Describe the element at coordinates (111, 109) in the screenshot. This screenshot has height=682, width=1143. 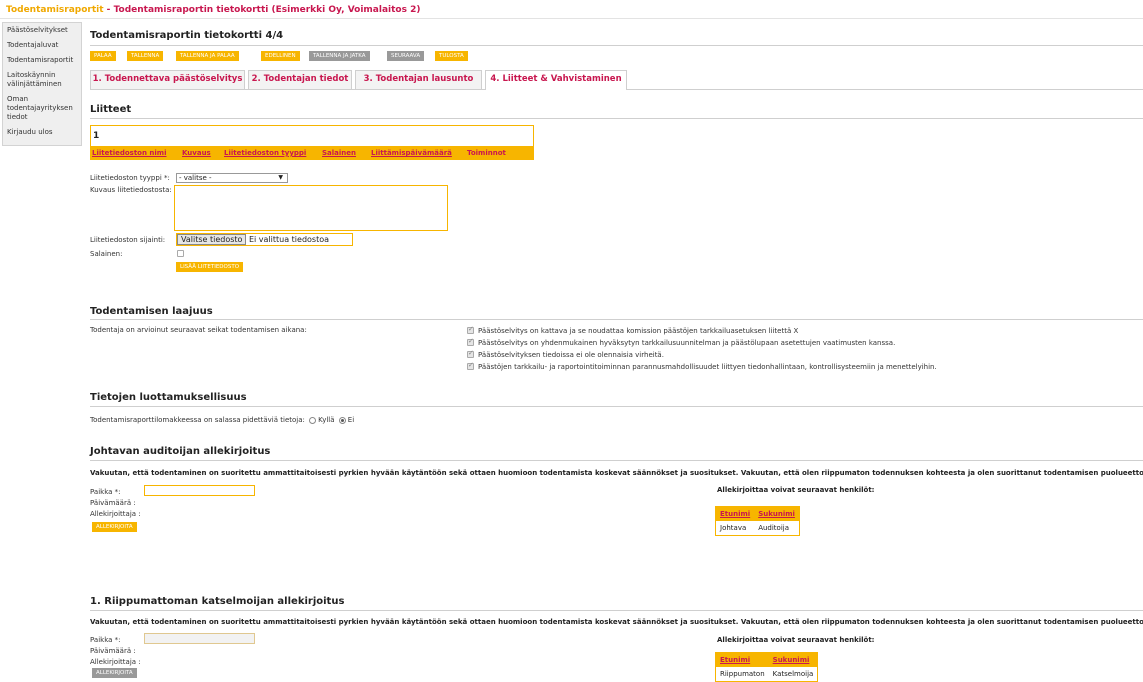
I see `attachments-title: Liitteet` at that location.